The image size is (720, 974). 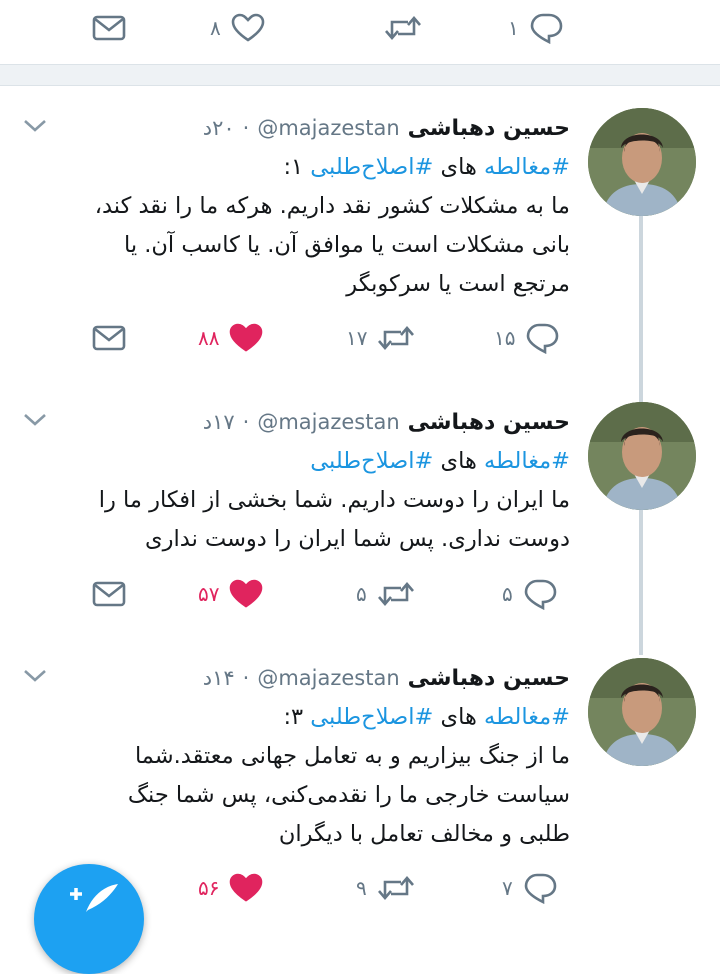 What do you see at coordinates (218, 422) in the screenshot?
I see `tweet-time: ۱۷د` at bounding box center [218, 422].